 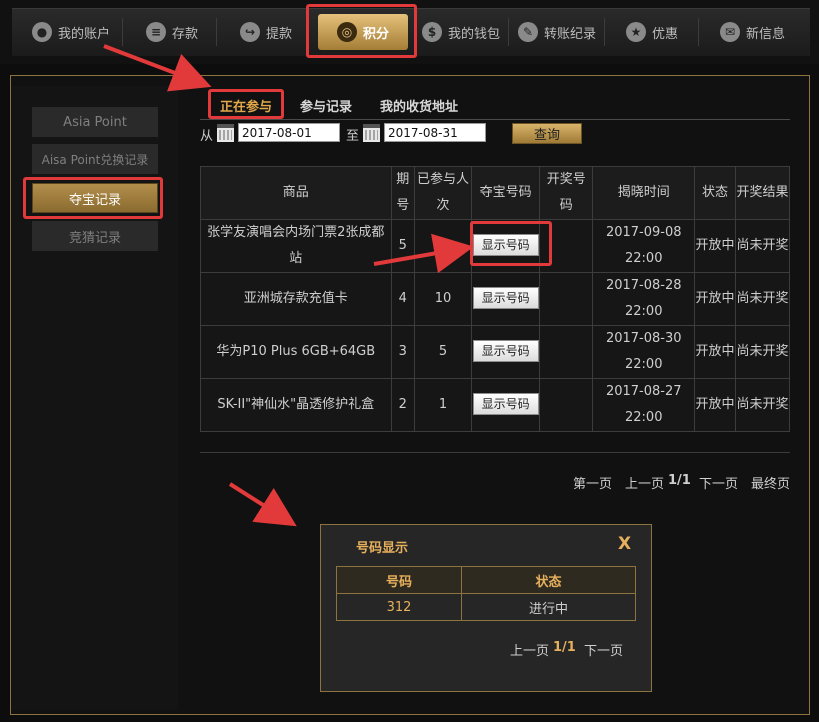 I want to click on button-highlight-frame, so click(x=511, y=243).